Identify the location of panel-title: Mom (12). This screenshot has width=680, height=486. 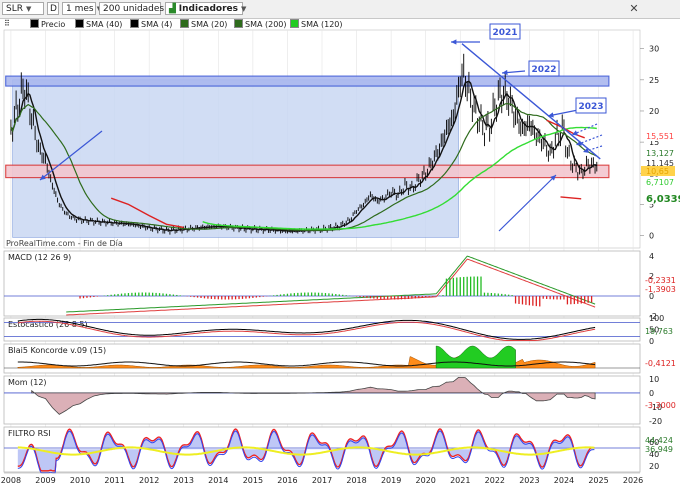
(27, 382).